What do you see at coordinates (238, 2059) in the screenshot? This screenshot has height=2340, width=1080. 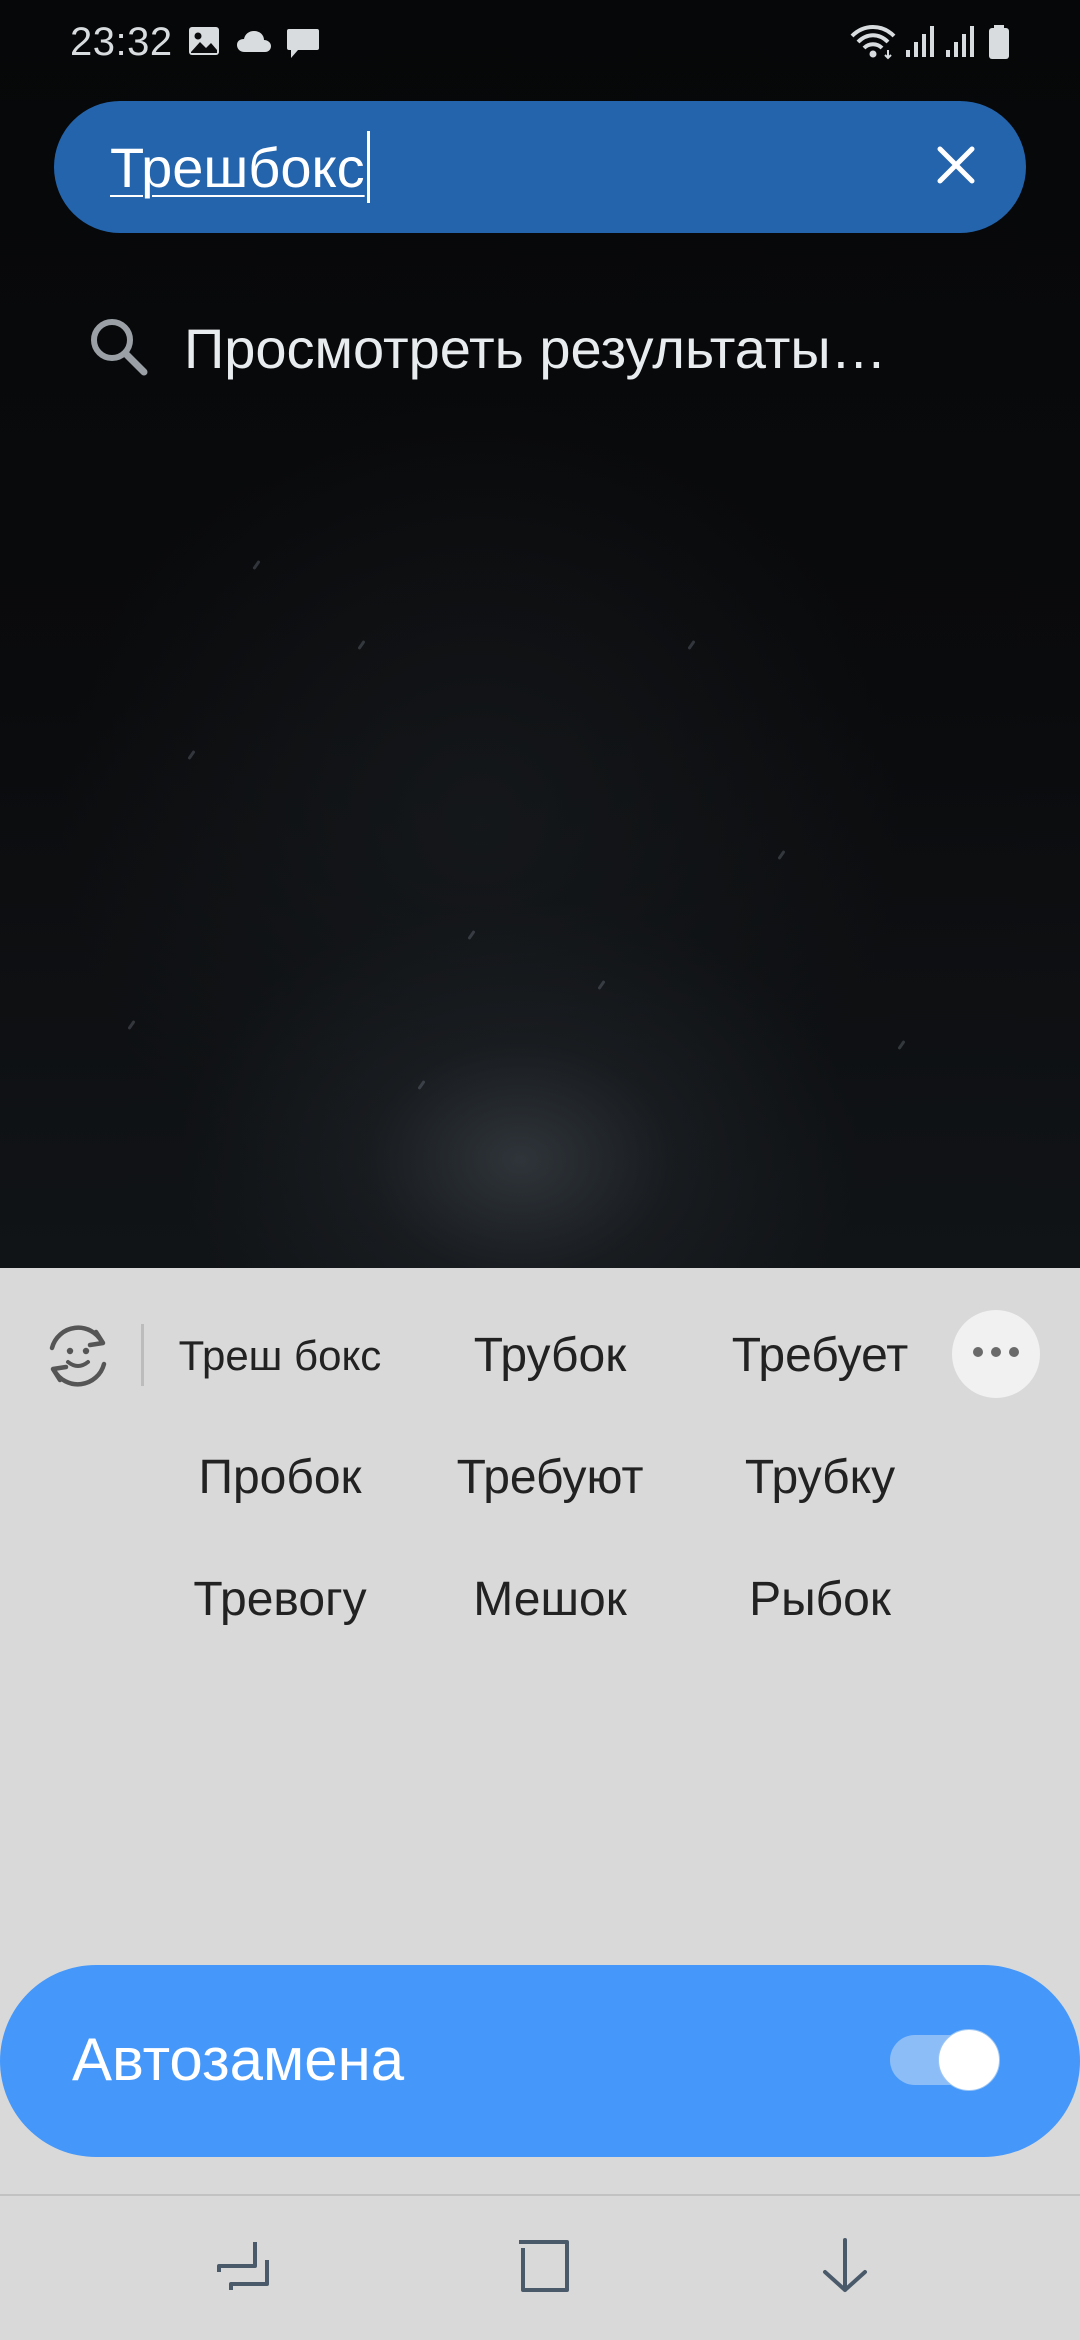 I see `autocorrect-label: Автозамена` at bounding box center [238, 2059].